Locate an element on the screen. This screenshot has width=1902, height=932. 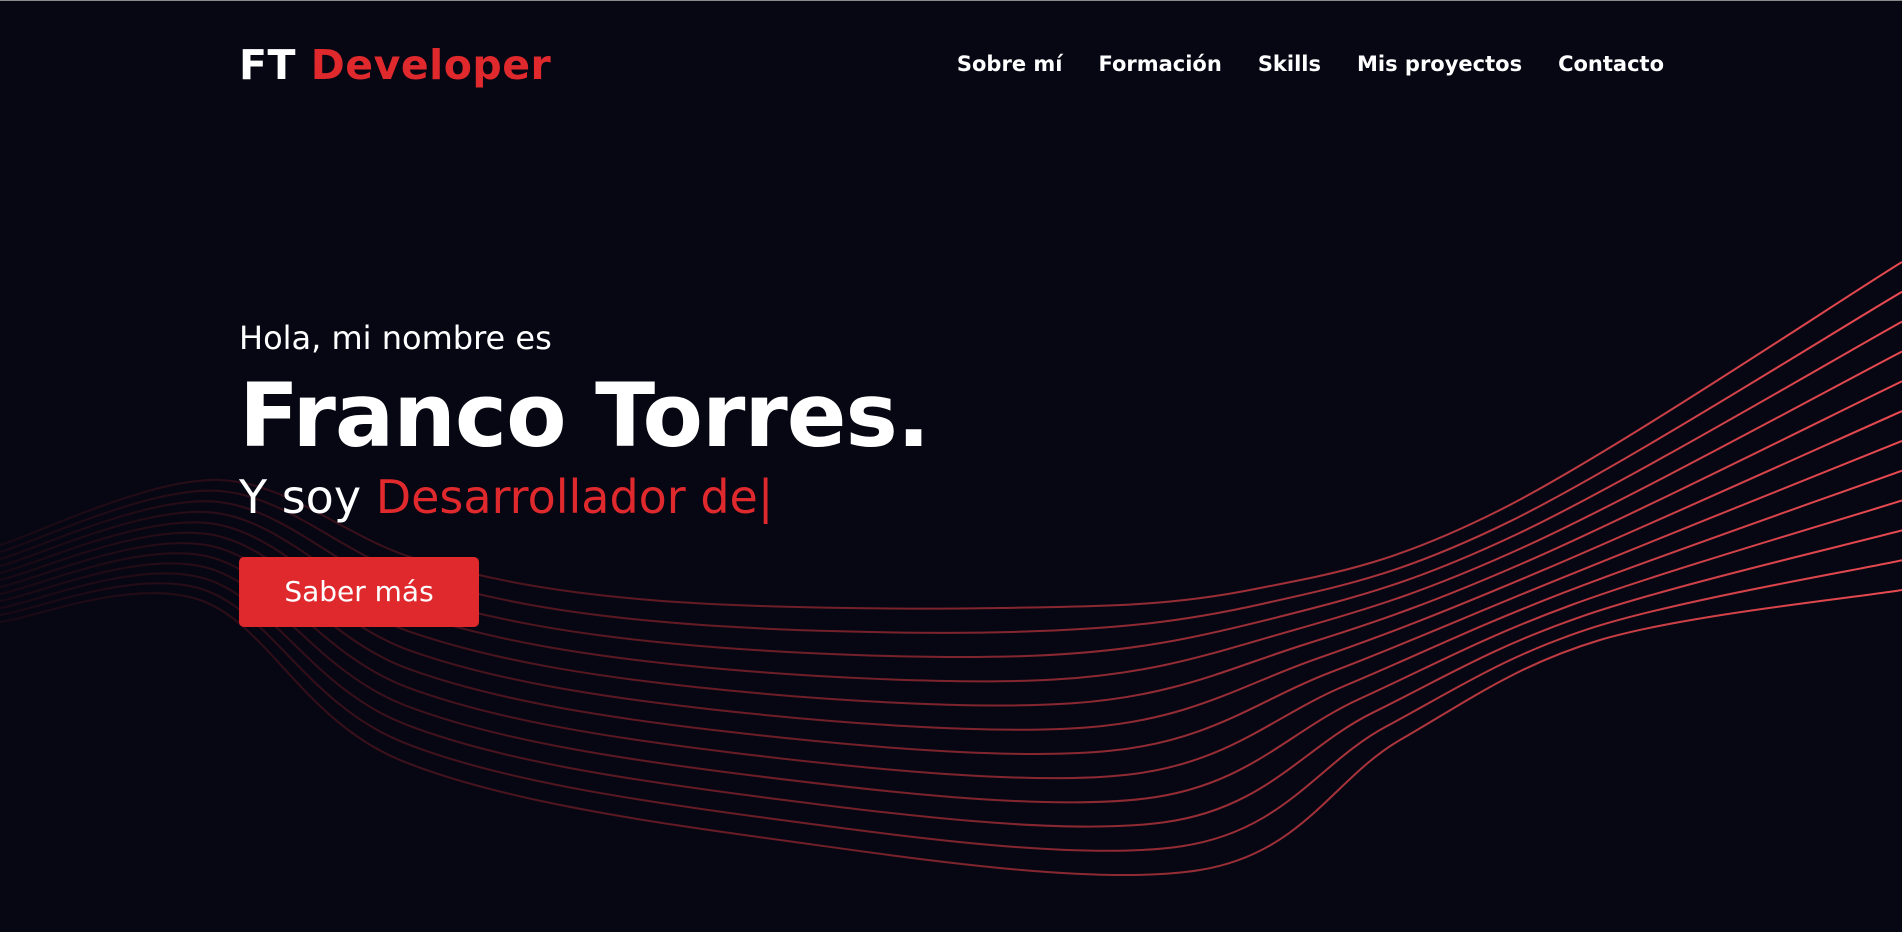
logo-name: Developer is located at coordinates (431, 65).